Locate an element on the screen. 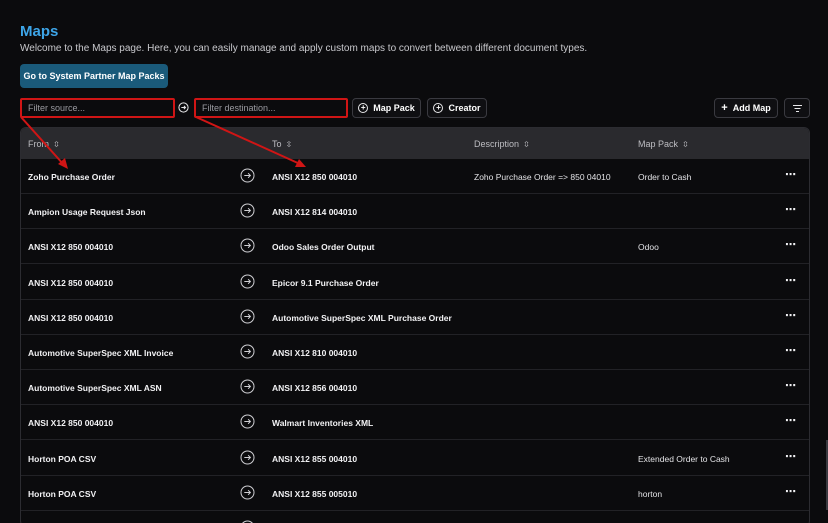 The image size is (828, 523). column-header-description: Description ⇳ is located at coordinates (502, 144).